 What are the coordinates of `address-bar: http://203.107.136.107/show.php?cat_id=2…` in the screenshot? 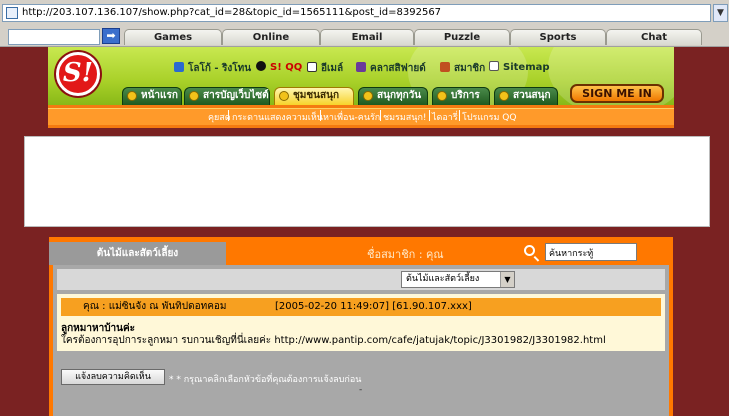 It's located at (364, 14).